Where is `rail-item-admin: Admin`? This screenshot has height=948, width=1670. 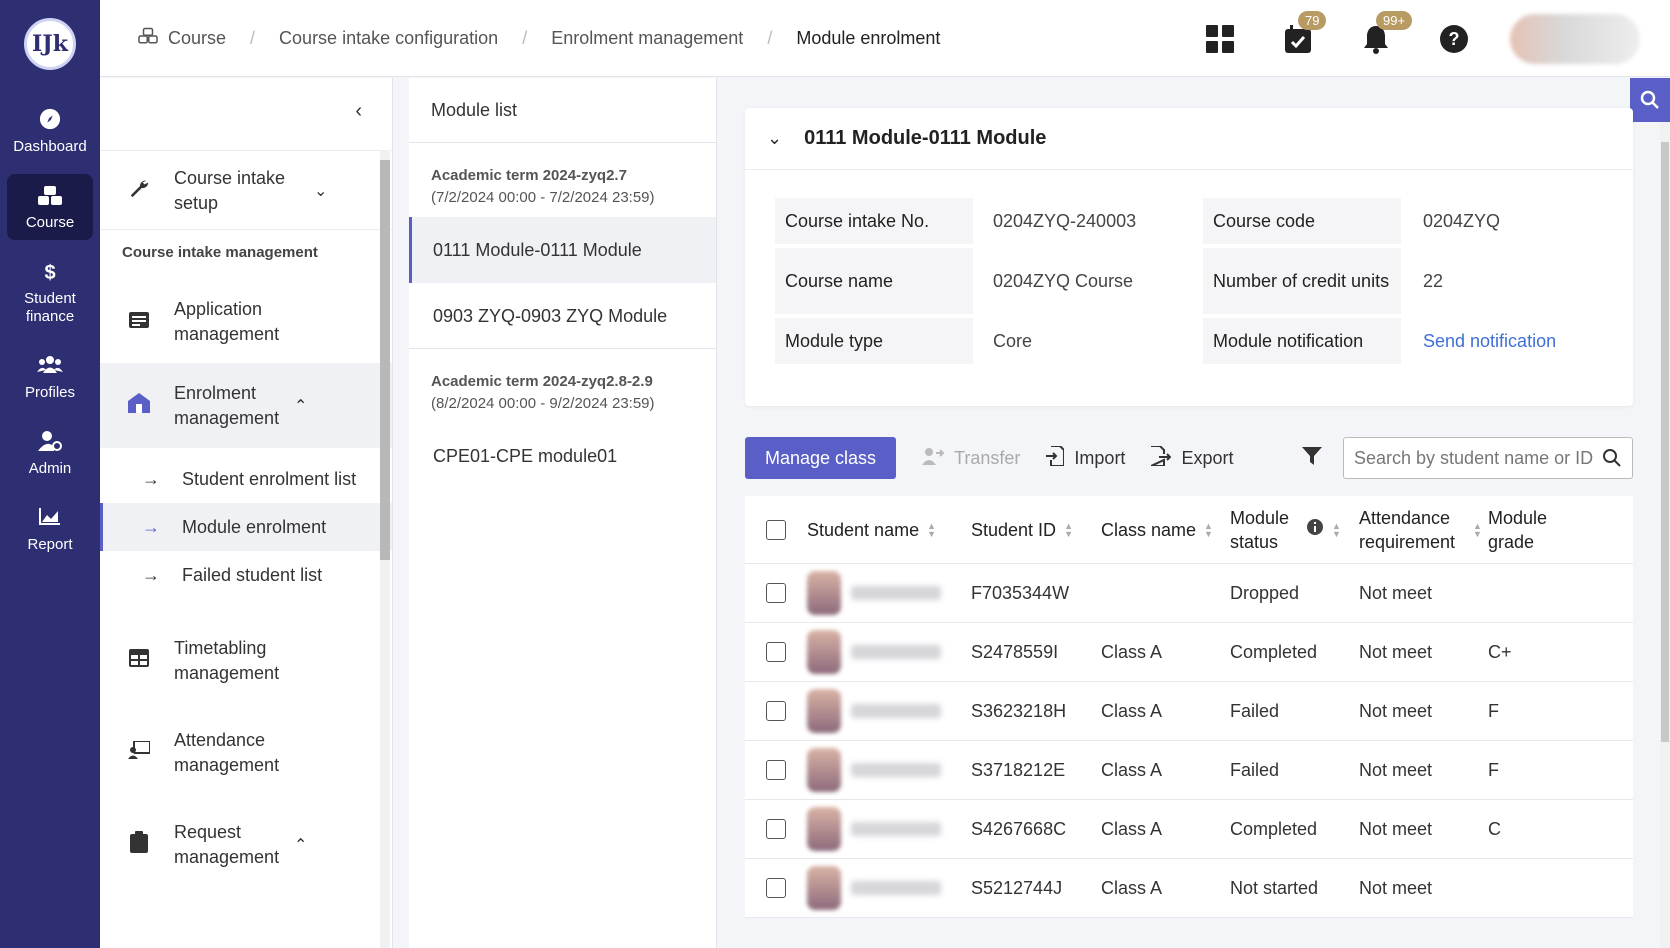
rail-item-admin: Admin is located at coordinates (50, 453).